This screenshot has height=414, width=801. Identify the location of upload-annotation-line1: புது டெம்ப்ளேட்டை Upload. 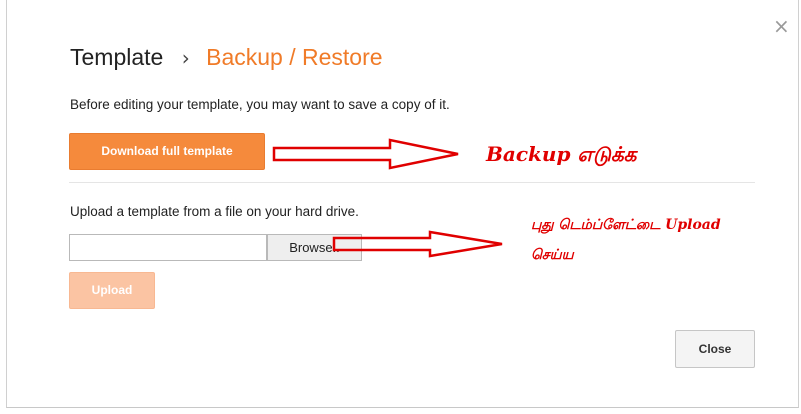
(626, 225).